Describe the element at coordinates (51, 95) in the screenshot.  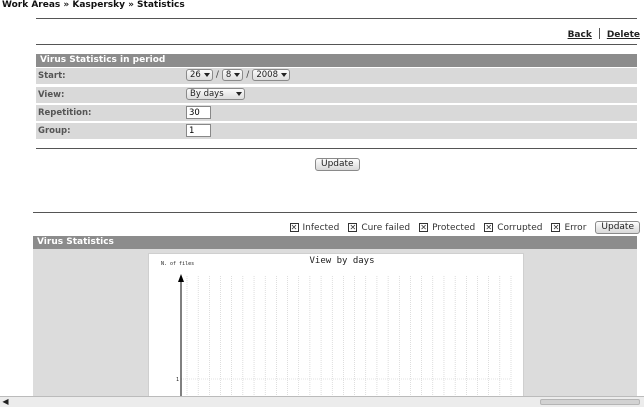
I see `view-label: View:` at that location.